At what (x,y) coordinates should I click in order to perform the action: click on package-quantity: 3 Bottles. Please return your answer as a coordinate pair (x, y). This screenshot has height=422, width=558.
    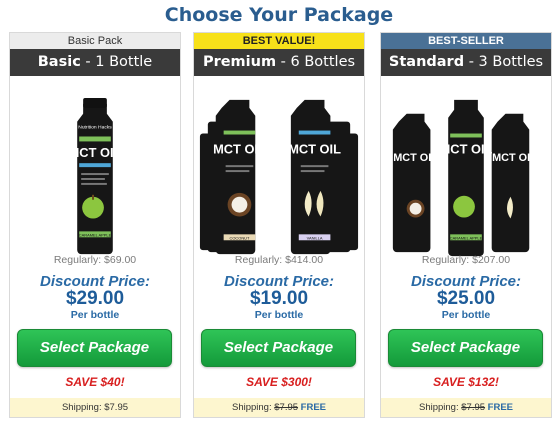
    Looking at the image, I should click on (511, 62).